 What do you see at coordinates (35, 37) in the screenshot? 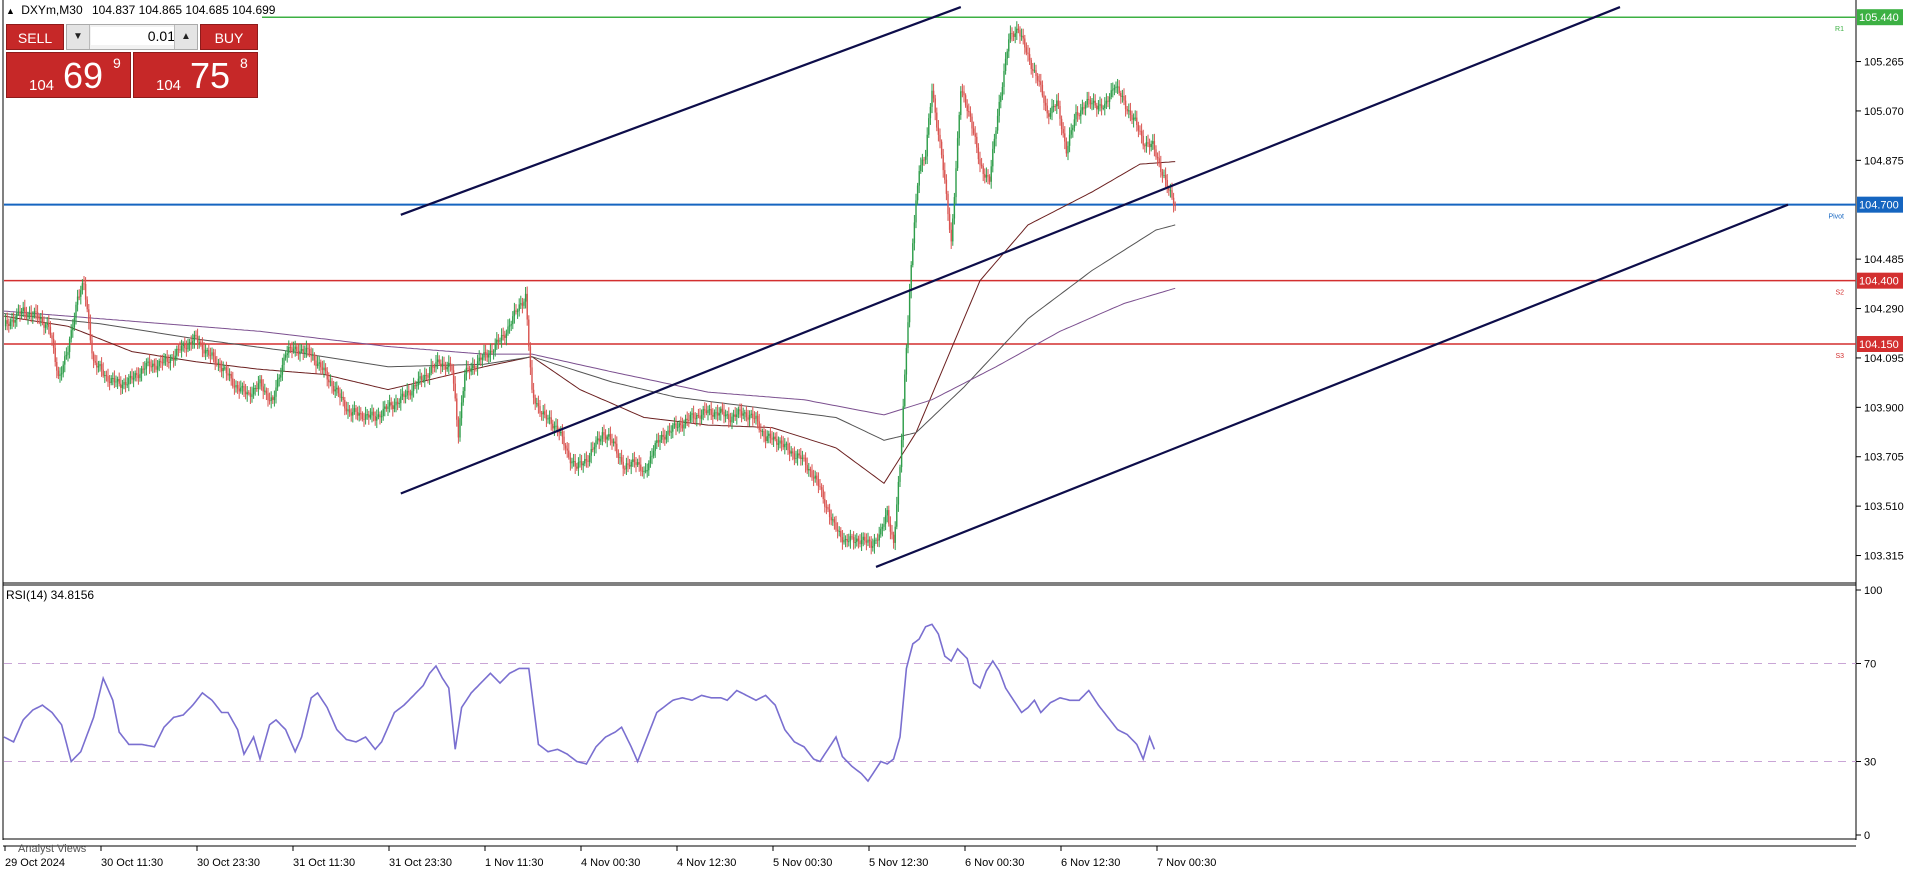
I see `sell-button: SELL` at bounding box center [35, 37].